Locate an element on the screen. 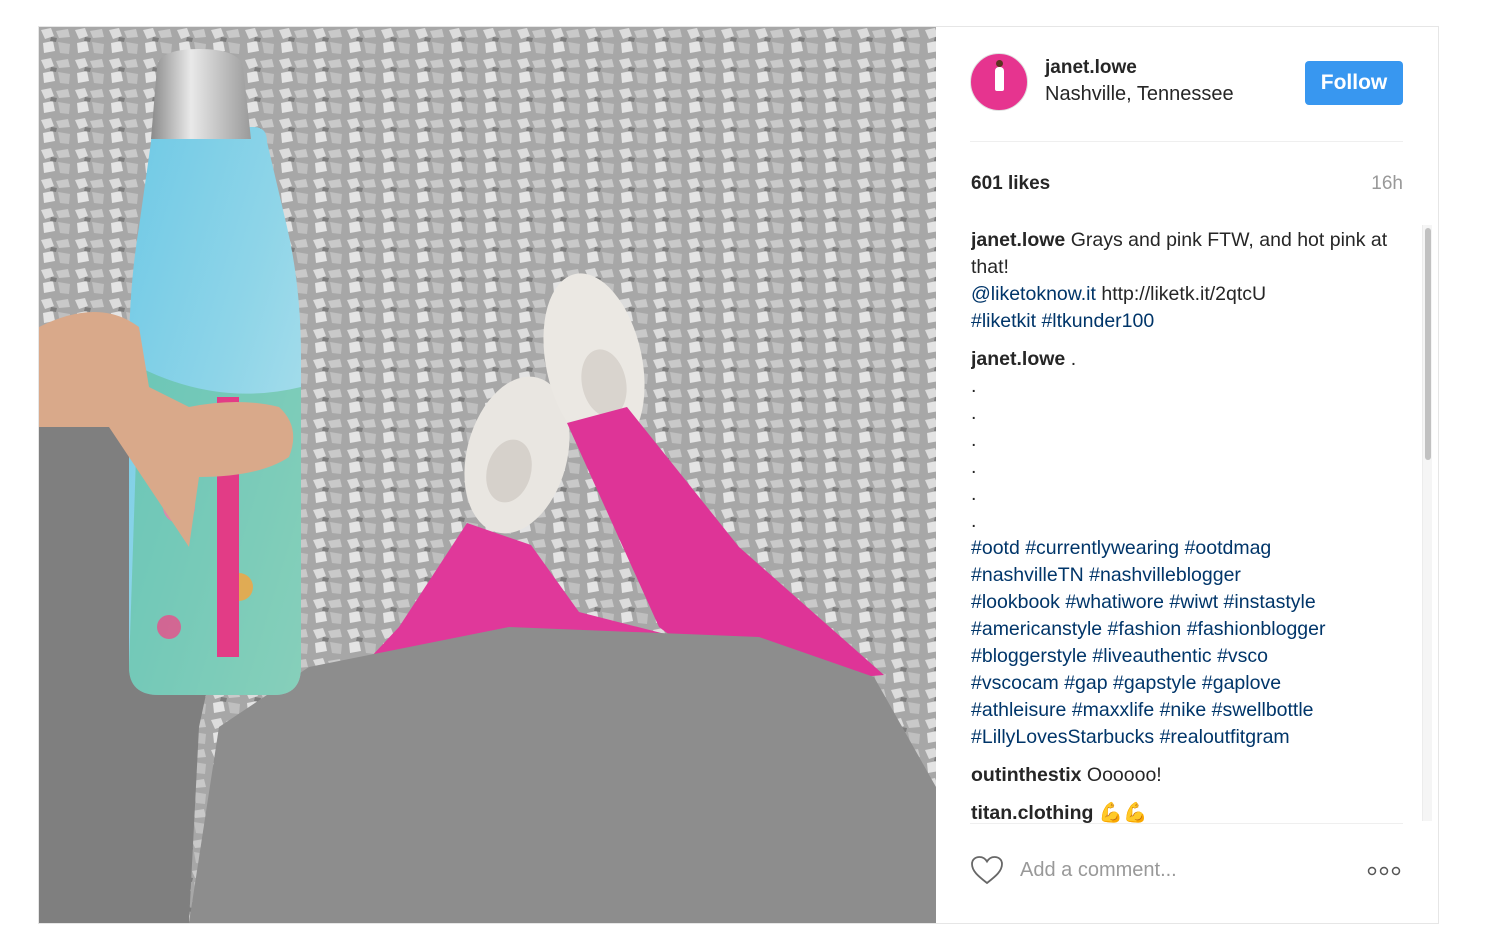 Image resolution: width=1486 pixels, height=952 pixels. add-comment-input is located at coordinates (1180, 870).